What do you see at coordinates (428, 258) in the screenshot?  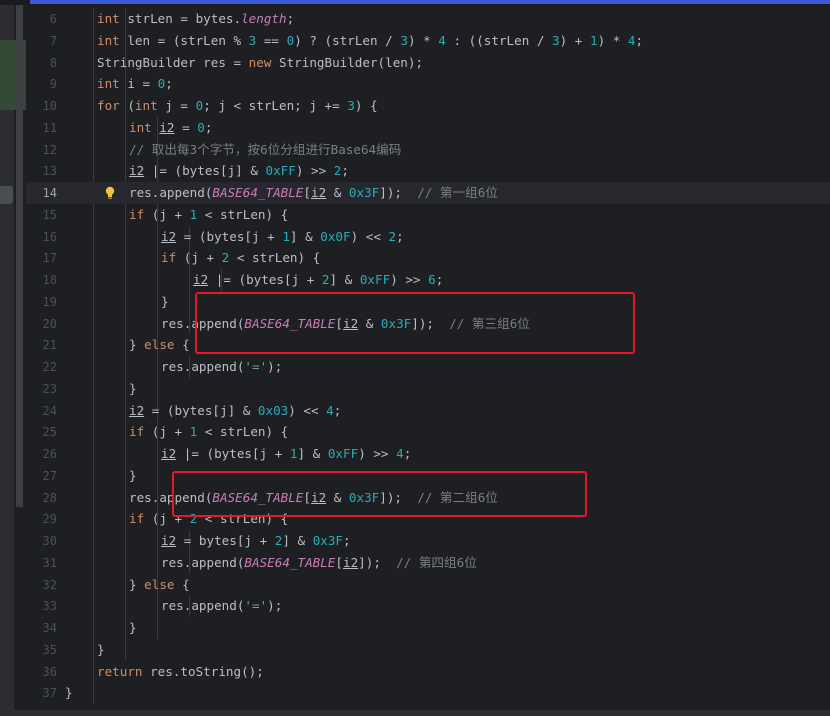 I see `code-line: 17 if (j + 2 < strLen) {` at bounding box center [428, 258].